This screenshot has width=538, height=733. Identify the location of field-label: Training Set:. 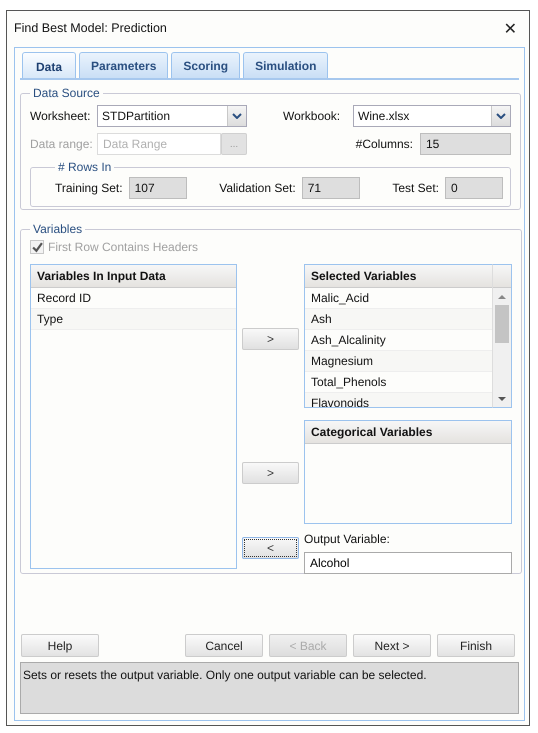
(89, 188).